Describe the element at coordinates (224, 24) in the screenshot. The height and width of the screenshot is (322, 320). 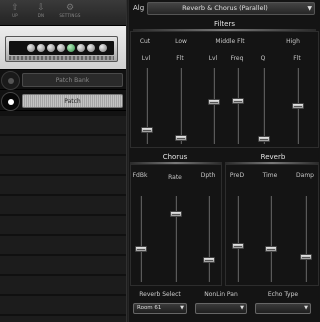
I see `filters-title: Filters` at that location.